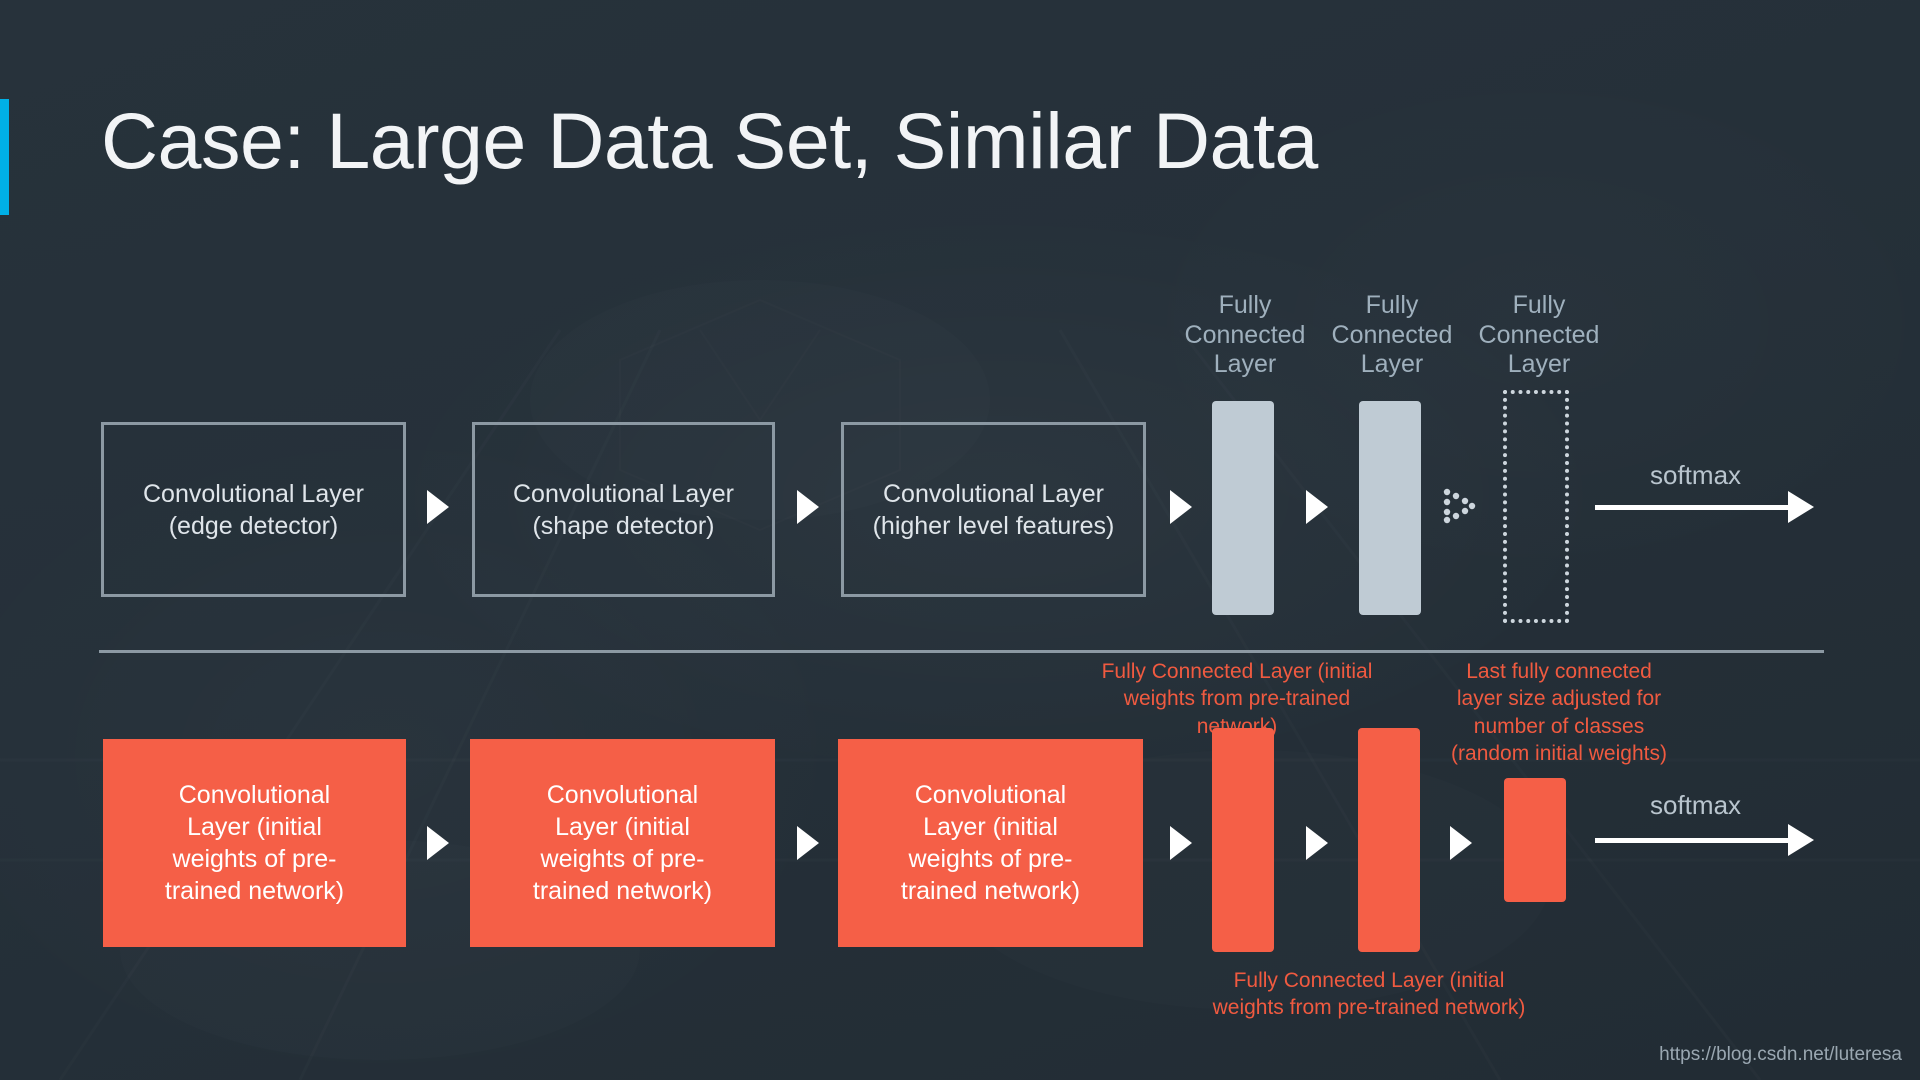 The image size is (1920, 1080). I want to click on top-conv-box-2: Convolutional Layer (shape detector), so click(623, 509).